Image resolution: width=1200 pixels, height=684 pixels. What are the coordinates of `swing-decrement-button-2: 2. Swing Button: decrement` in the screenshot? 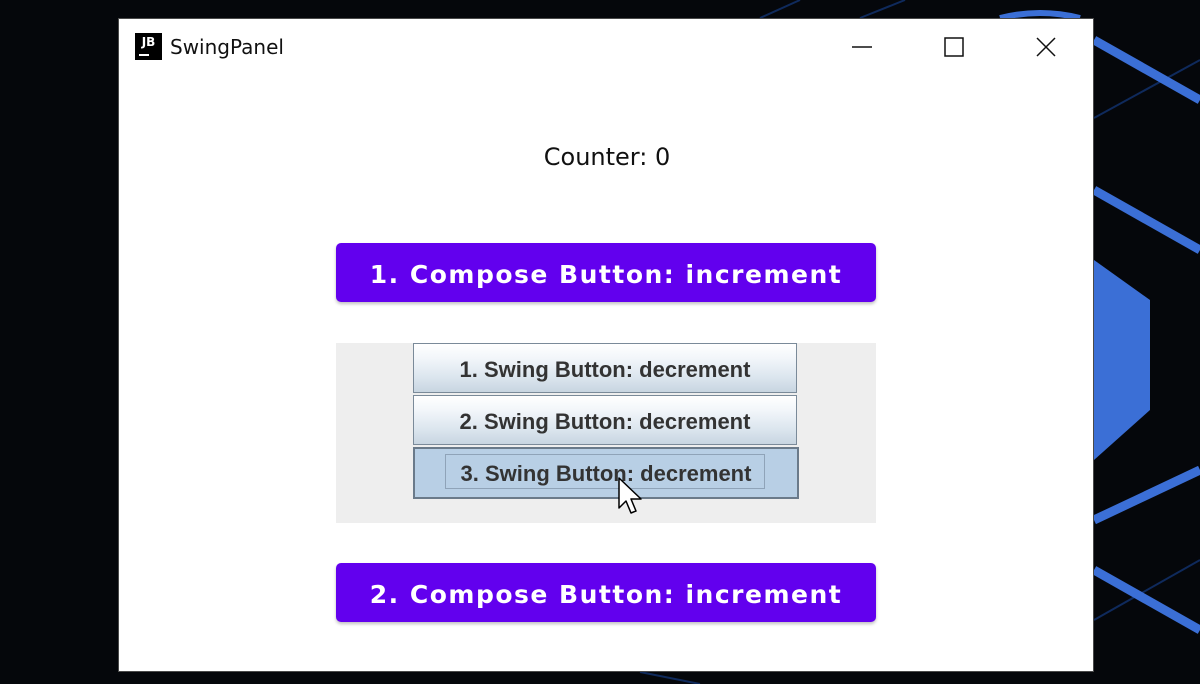 It's located at (605, 420).